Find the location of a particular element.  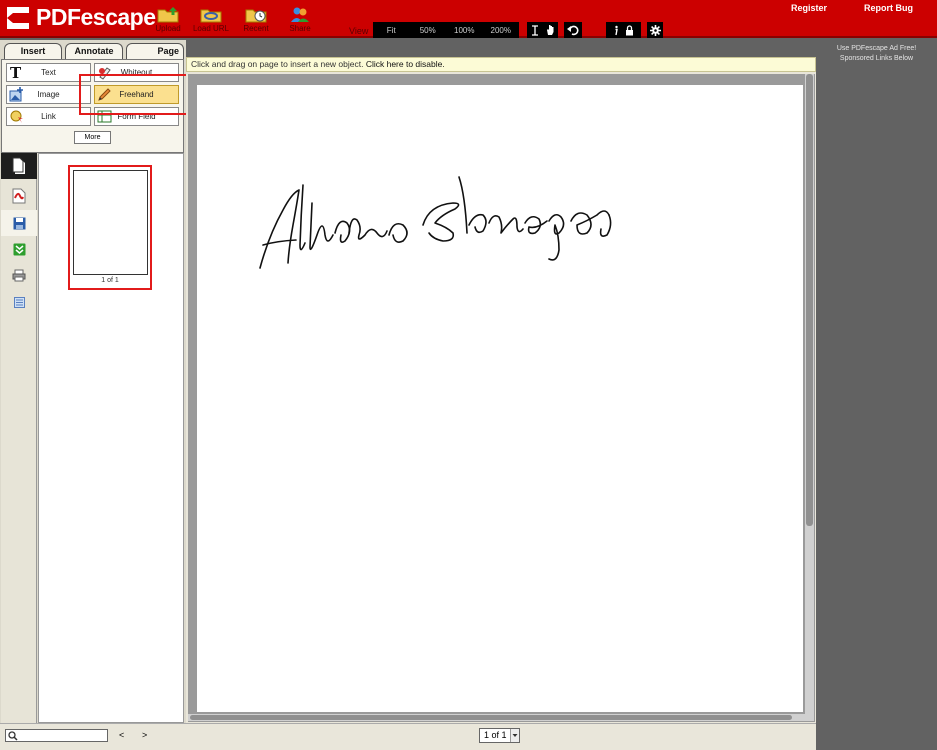

pages-panel-button is located at coordinates (19, 166).